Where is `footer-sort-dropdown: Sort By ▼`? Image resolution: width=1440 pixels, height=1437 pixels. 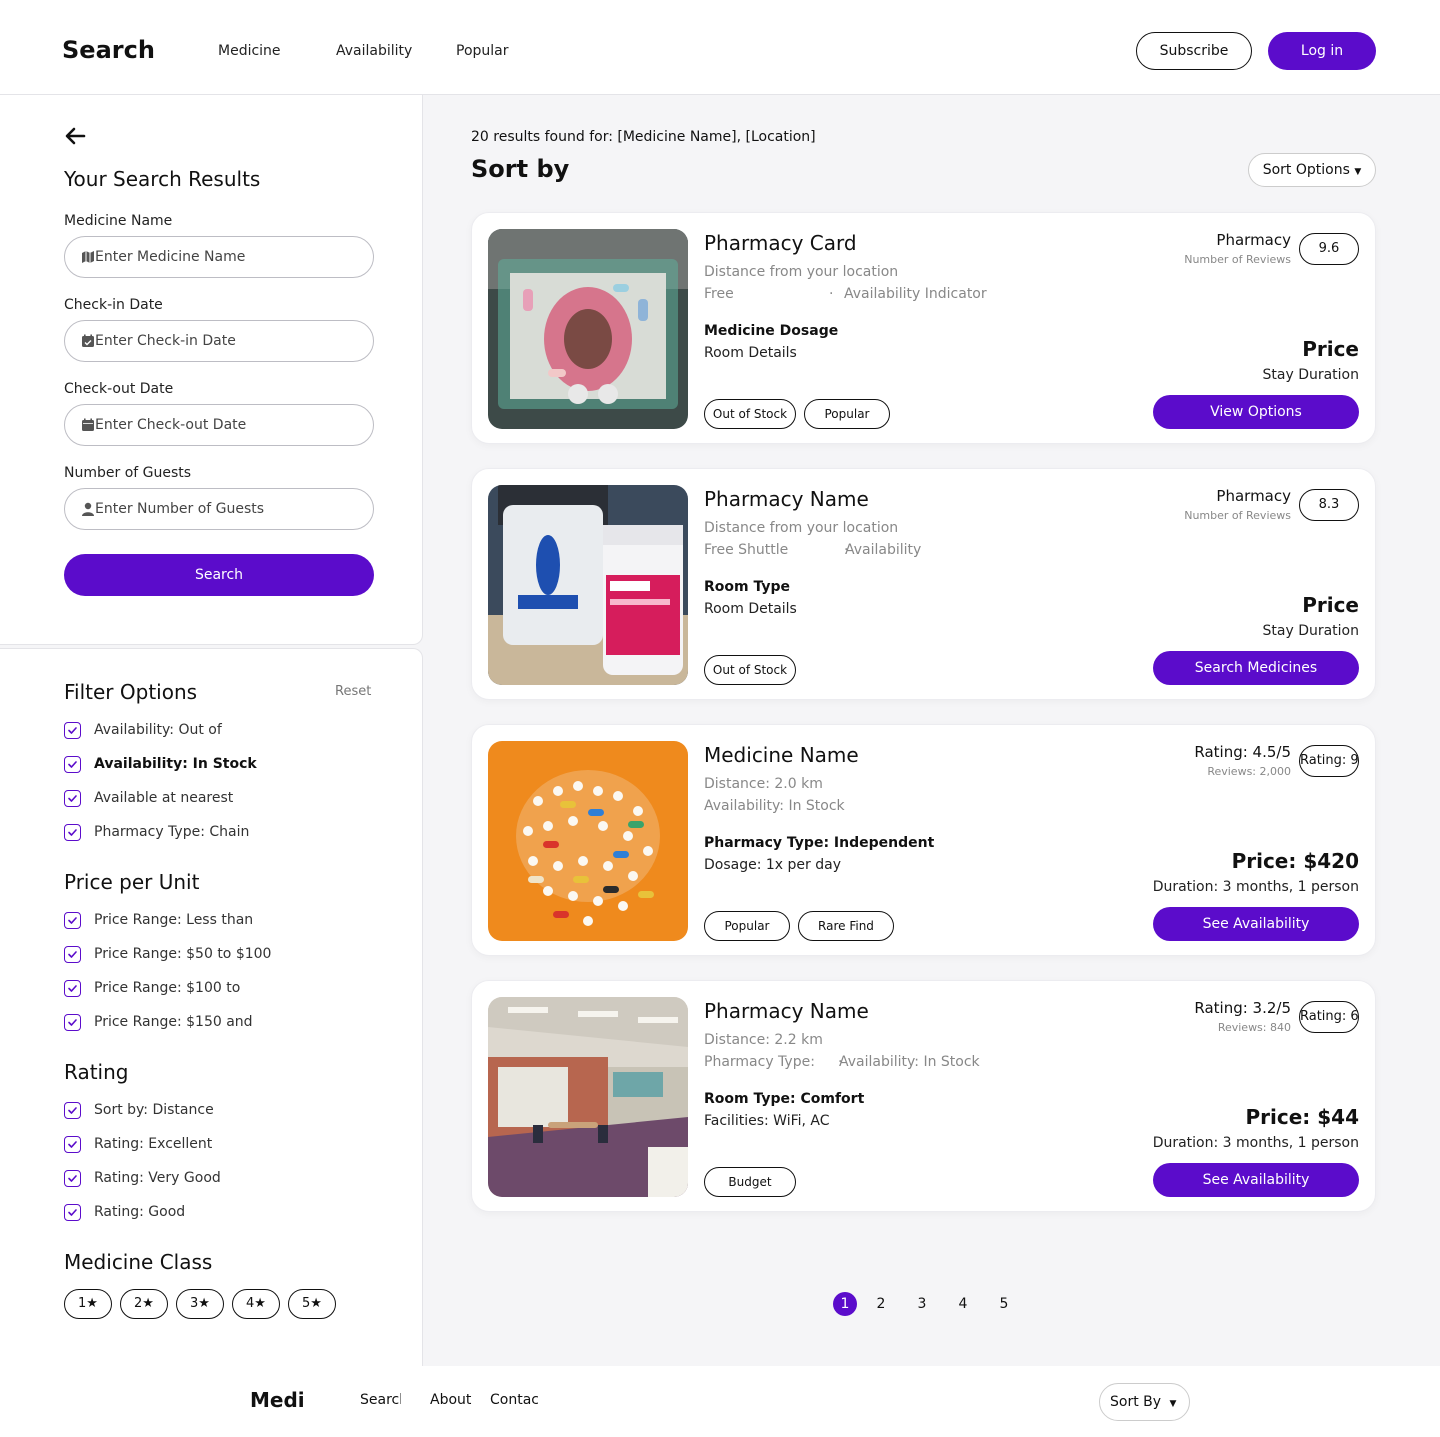 footer-sort-dropdown: Sort By ▼ is located at coordinates (1144, 1402).